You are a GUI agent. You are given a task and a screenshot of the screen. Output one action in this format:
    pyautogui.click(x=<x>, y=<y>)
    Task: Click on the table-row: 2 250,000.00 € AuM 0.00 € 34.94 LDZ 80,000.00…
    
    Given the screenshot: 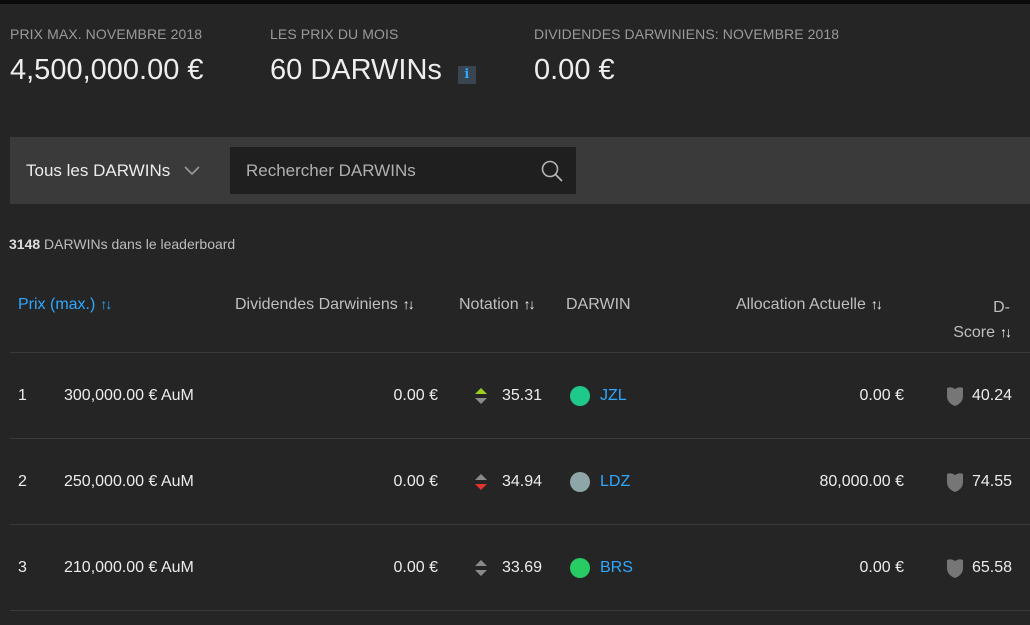 What is the action you would take?
    pyautogui.click(x=515, y=482)
    